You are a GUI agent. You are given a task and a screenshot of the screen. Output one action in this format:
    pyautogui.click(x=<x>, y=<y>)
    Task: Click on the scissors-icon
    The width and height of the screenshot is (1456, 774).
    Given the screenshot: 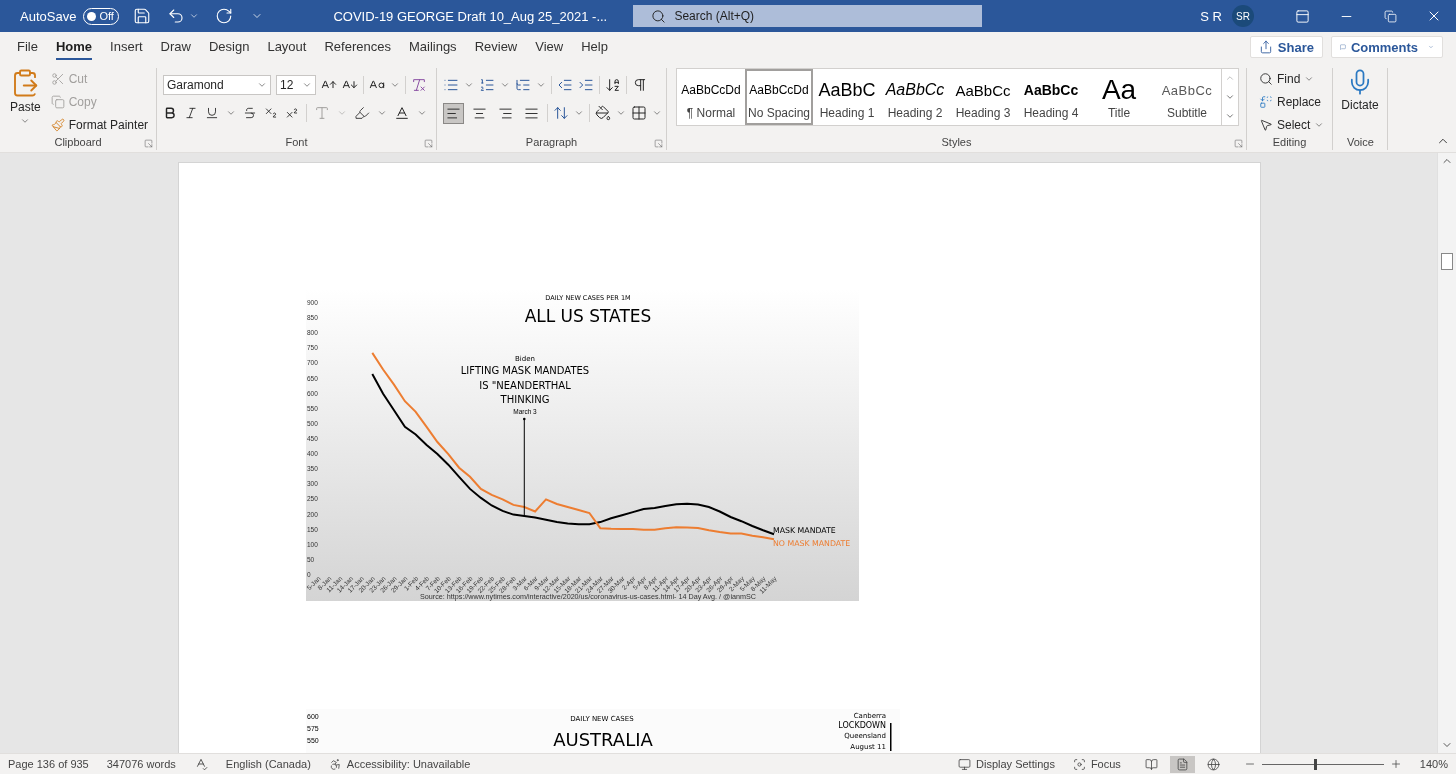 What is the action you would take?
    pyautogui.click(x=57, y=79)
    